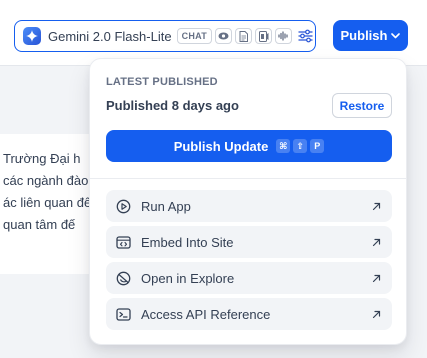 This screenshot has width=427, height=358. I want to click on publish-button-label: Publish, so click(364, 35).